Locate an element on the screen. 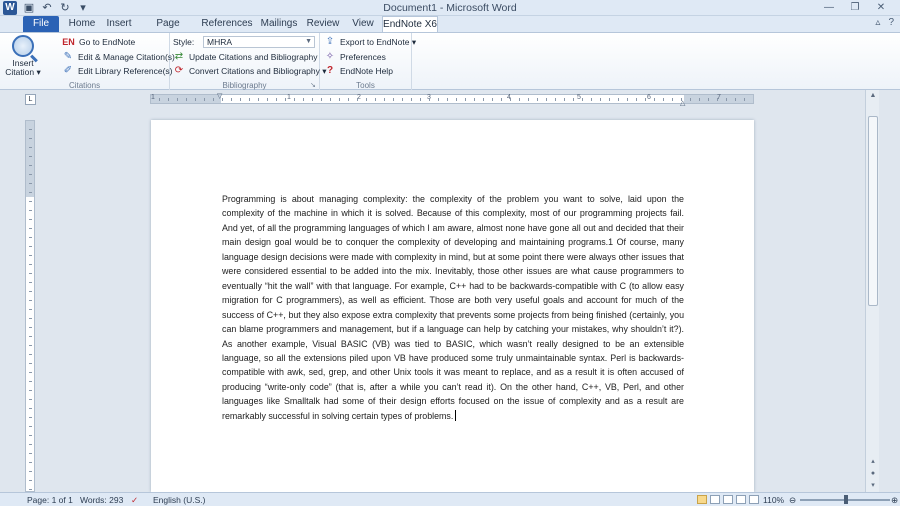  tab-endnote: EndNote X6 is located at coordinates (410, 24).